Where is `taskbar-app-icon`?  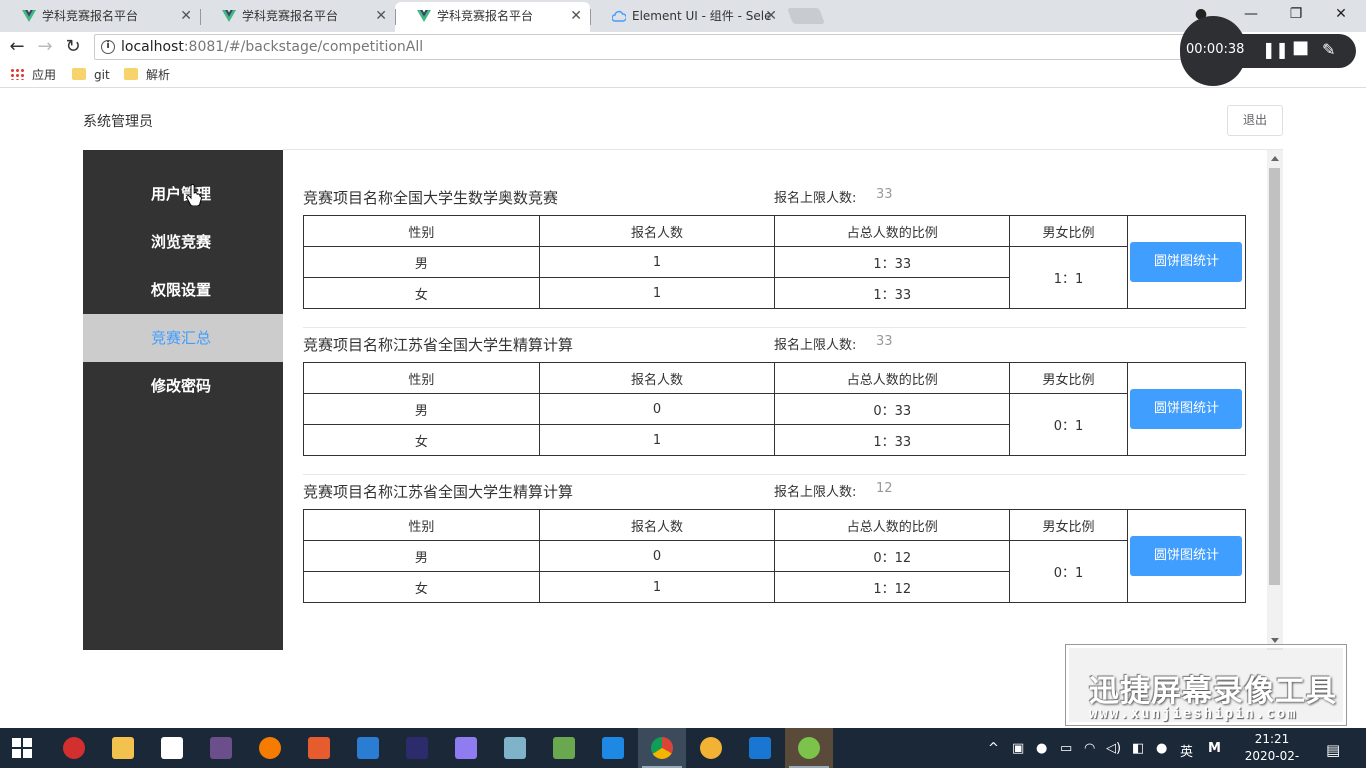 taskbar-app-icon is located at coordinates (74, 748).